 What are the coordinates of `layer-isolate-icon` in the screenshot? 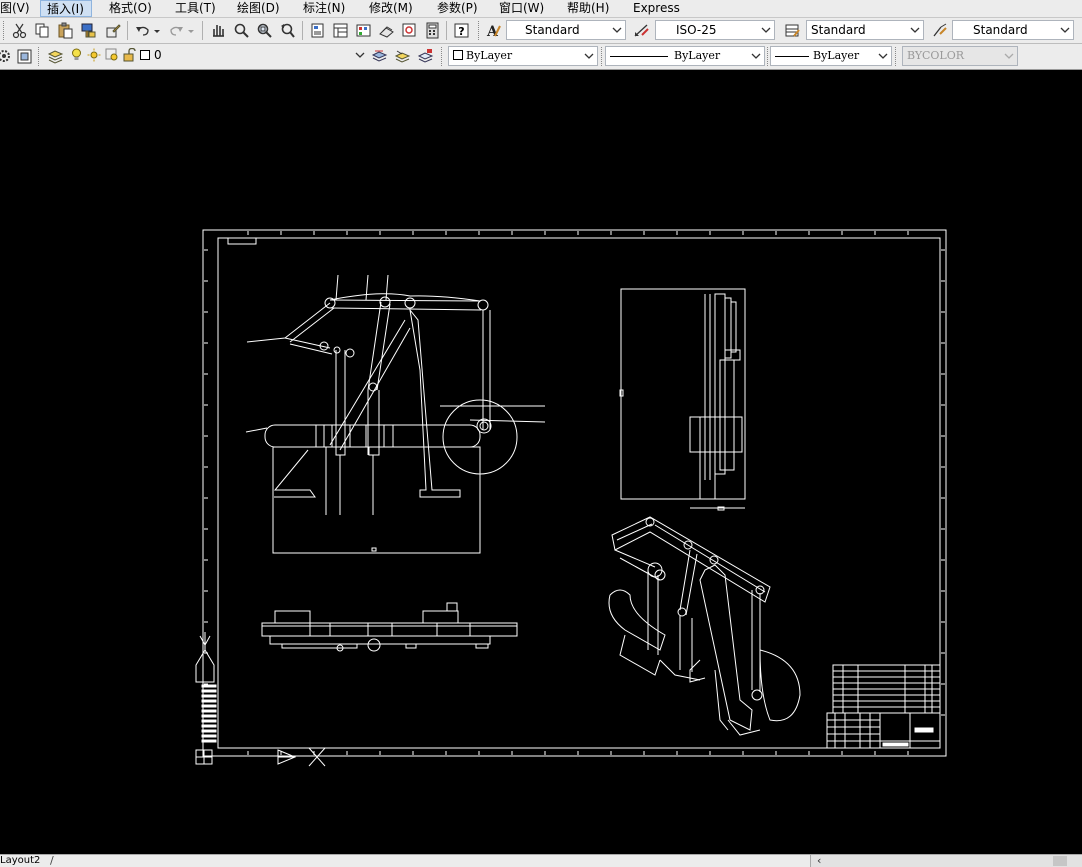 It's located at (425, 56).